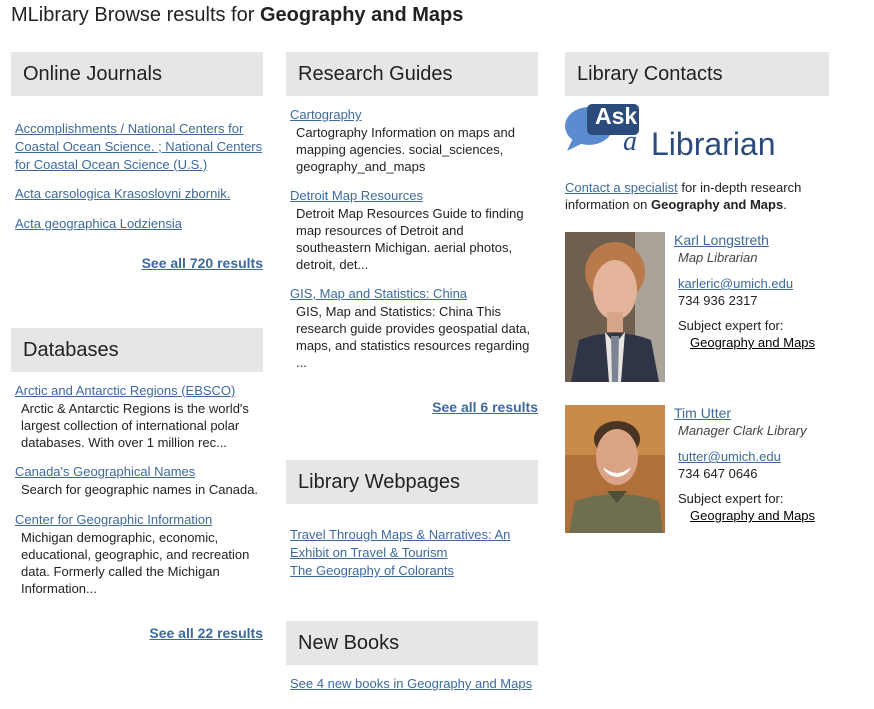 This screenshot has width=874, height=709. What do you see at coordinates (412, 74) in the screenshot?
I see `research-guides-heading: Research Guides` at bounding box center [412, 74].